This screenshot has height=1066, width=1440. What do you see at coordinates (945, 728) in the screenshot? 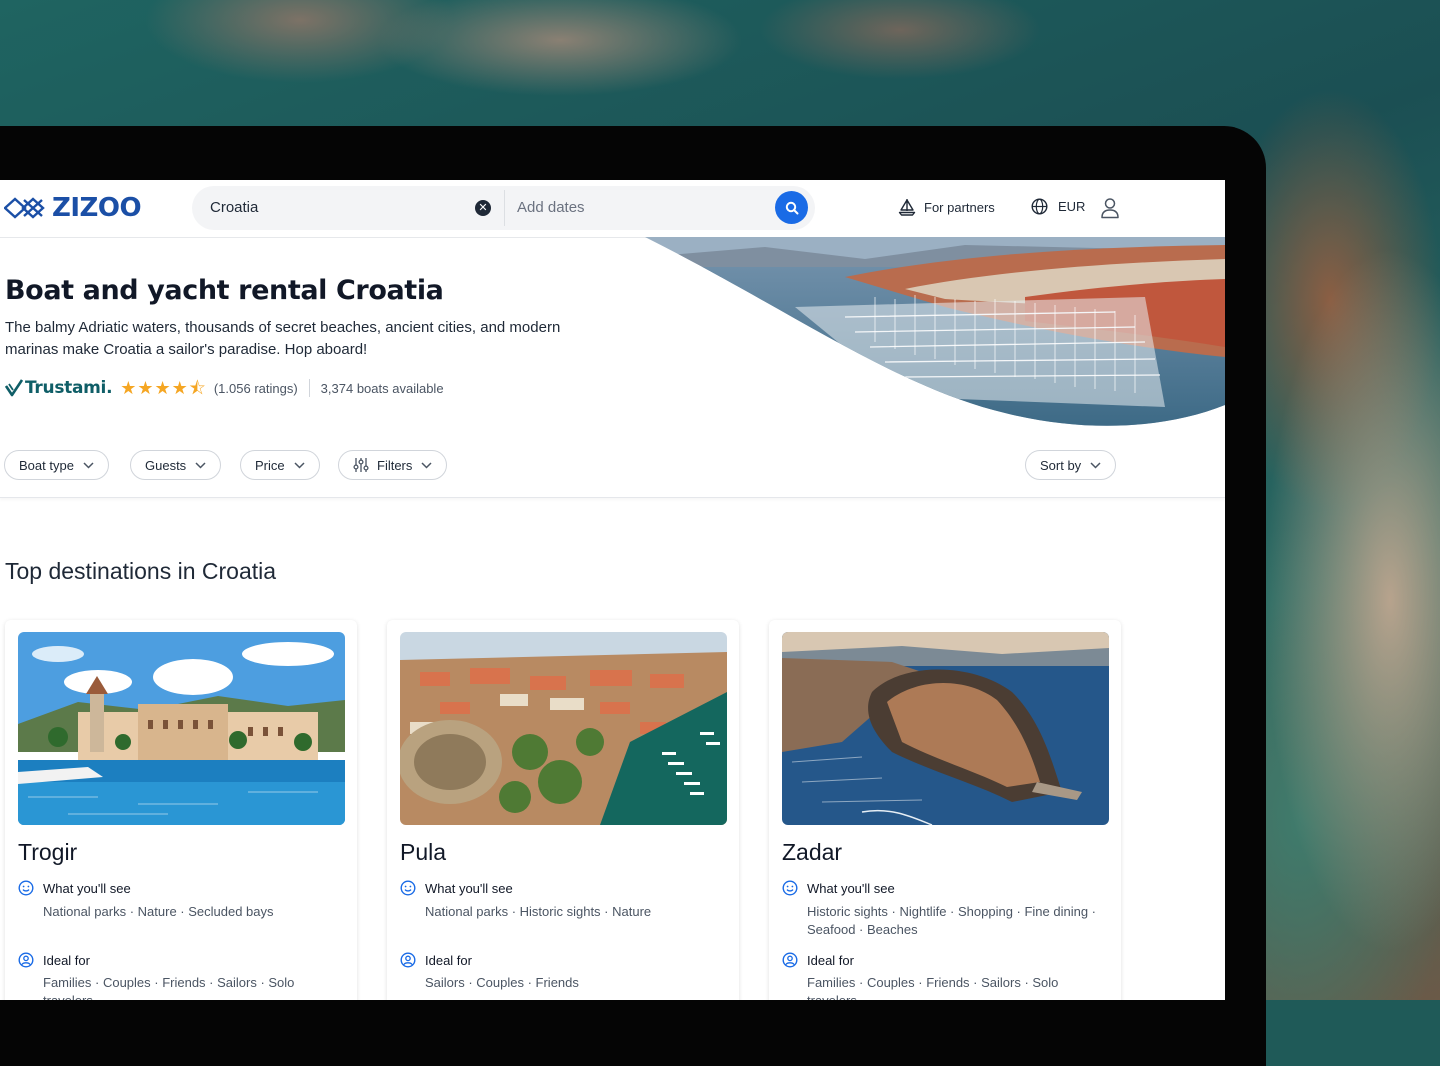
I see `destination-image-zadar` at bounding box center [945, 728].